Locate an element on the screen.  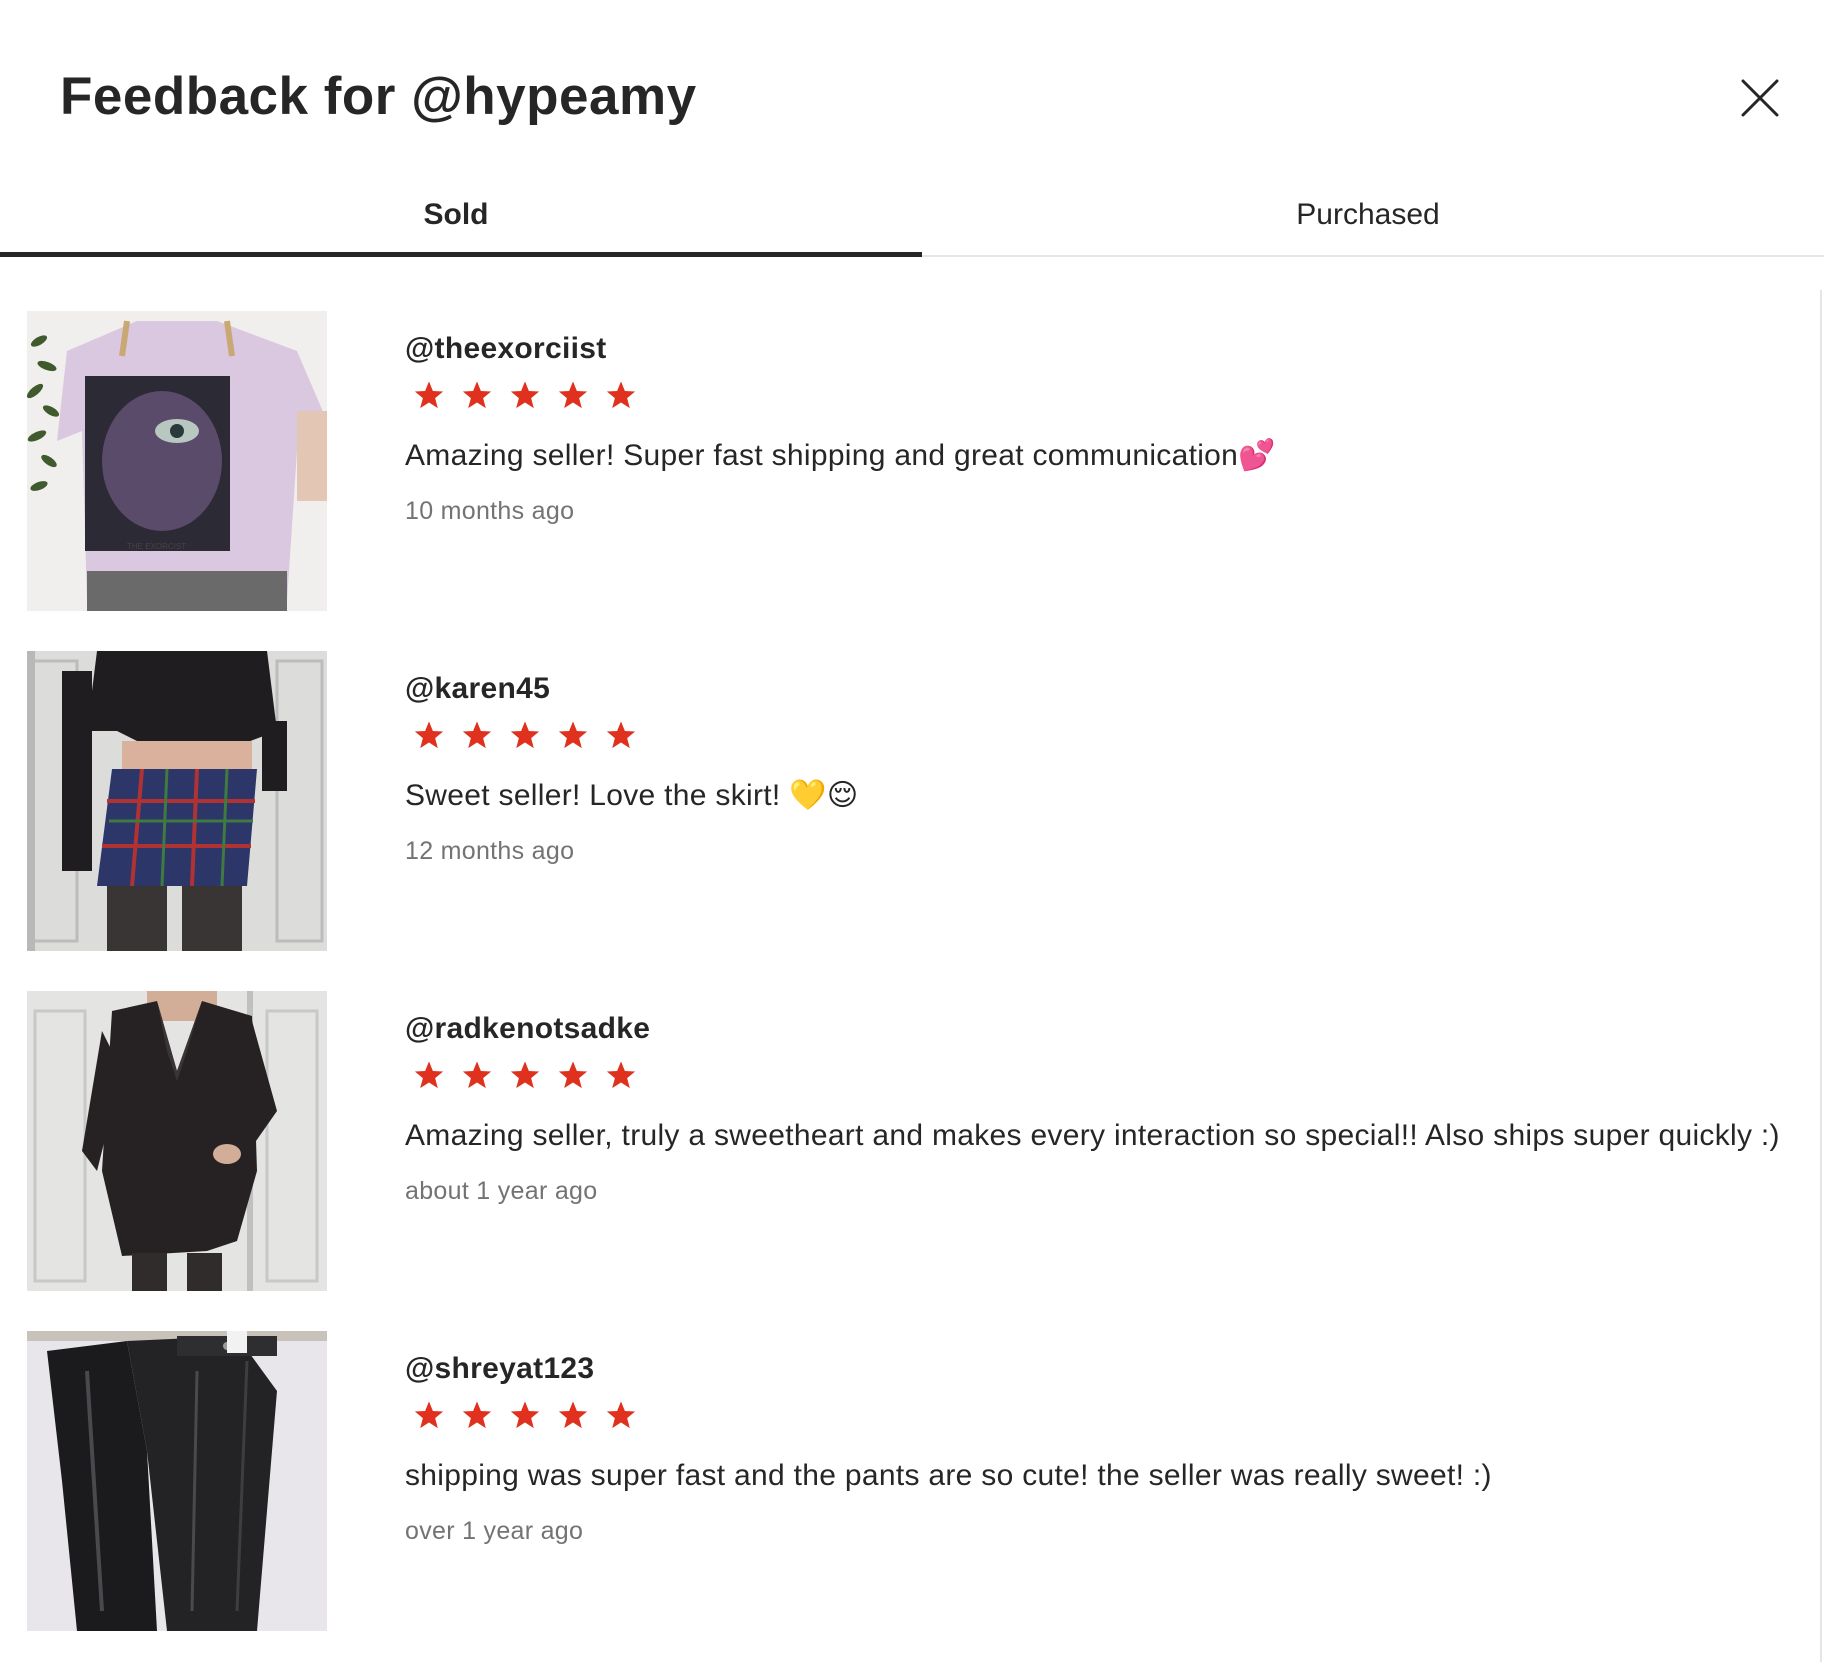
black-blazer-dress-photo is located at coordinates (177, 1141).